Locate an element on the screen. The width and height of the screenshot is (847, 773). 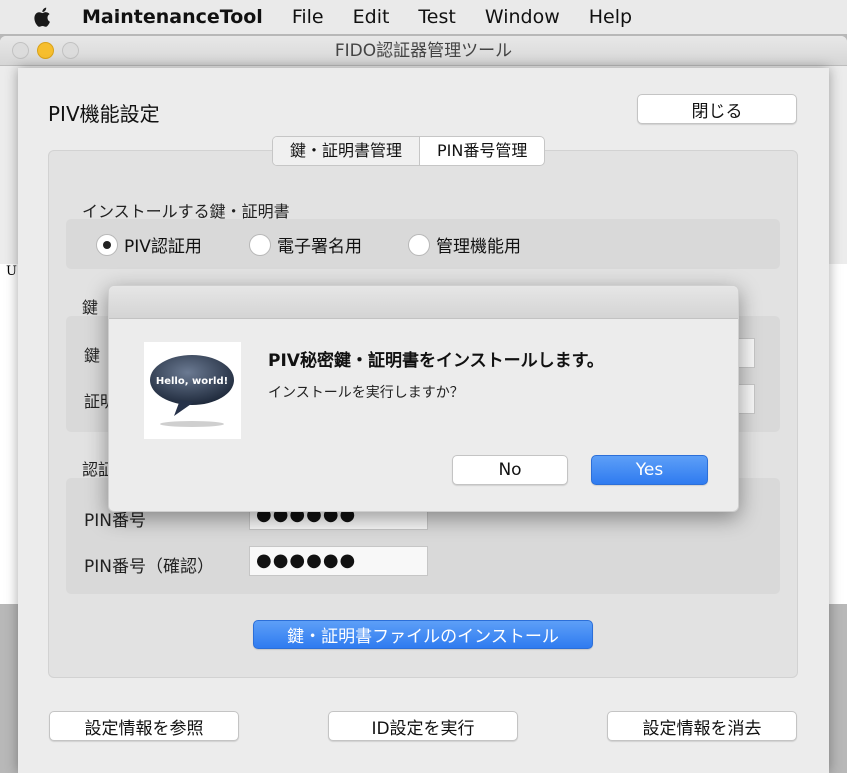
background-content-left: U is located at coordinates (9, 434).